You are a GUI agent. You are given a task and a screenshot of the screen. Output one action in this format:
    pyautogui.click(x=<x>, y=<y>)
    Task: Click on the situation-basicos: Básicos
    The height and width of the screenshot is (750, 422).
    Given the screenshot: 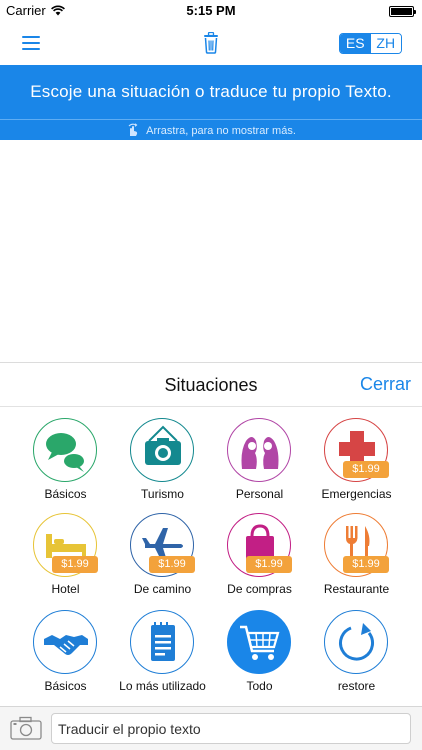 What is the action you would take?
    pyautogui.click(x=65, y=462)
    